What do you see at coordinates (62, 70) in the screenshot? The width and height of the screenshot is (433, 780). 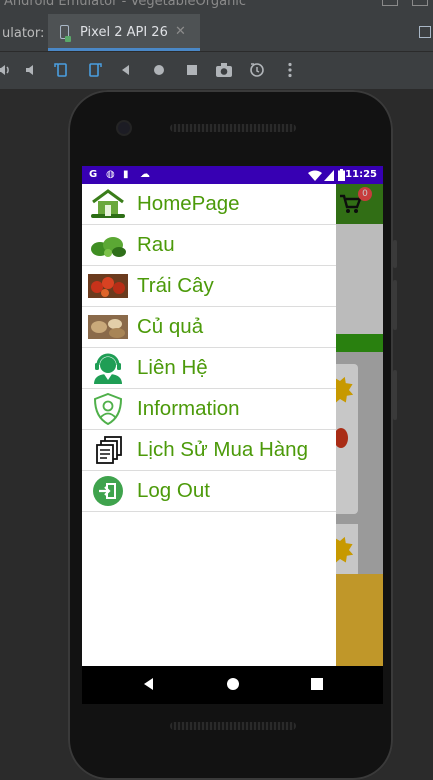 I see `rotate-left-icon` at bounding box center [62, 70].